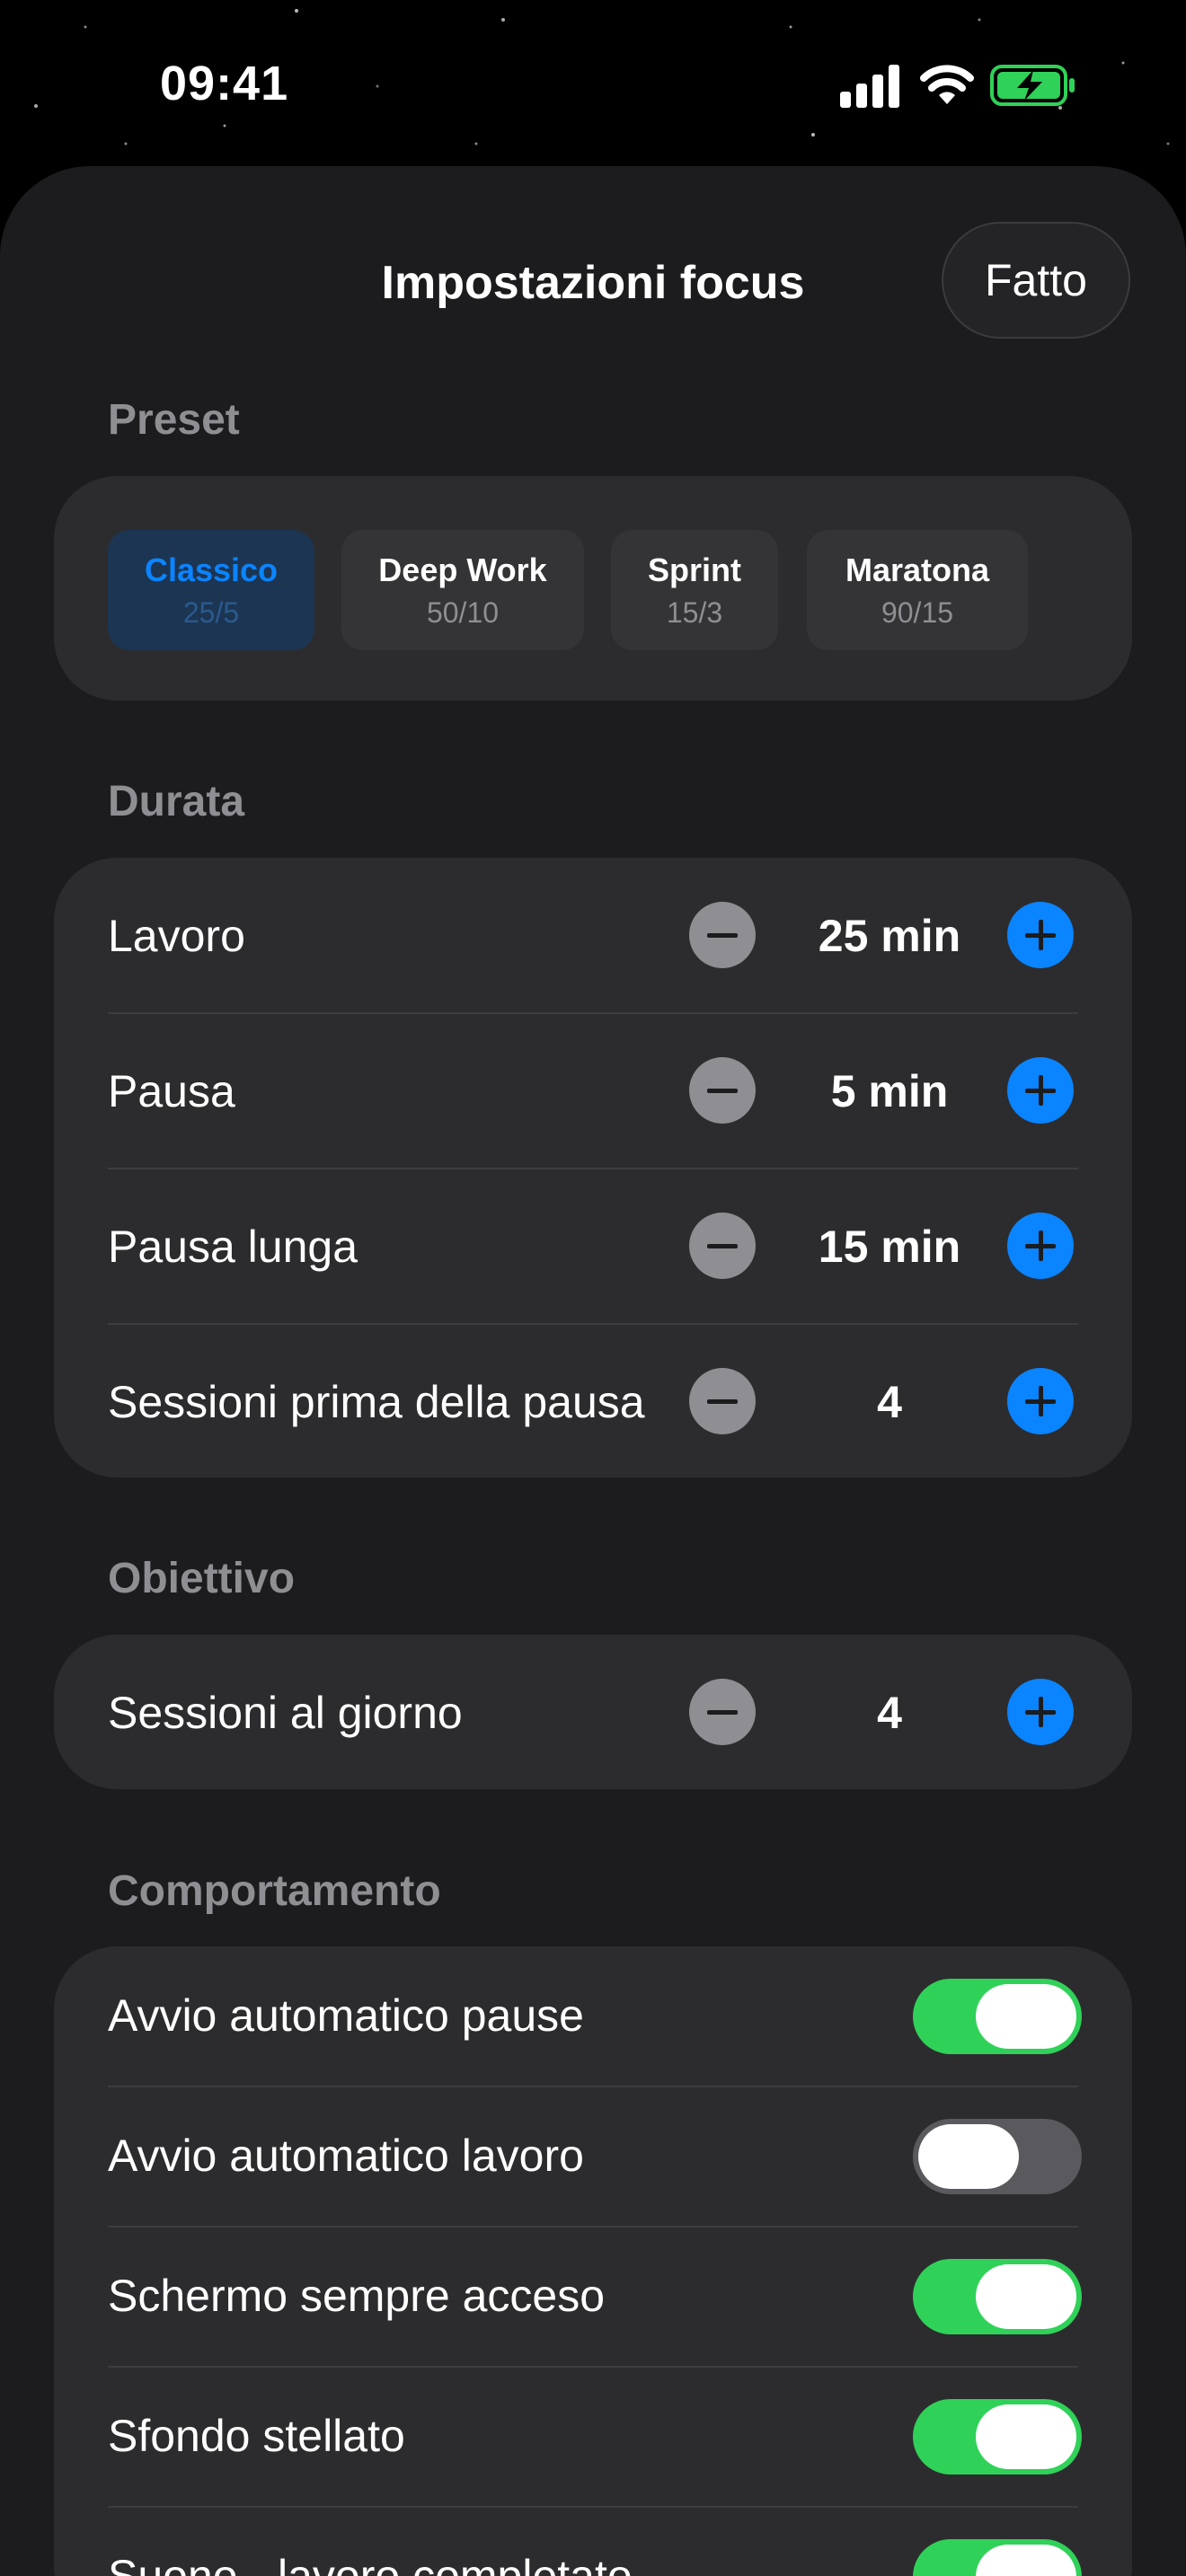  I want to click on row-label: Sessioni al giorno, so click(285, 1713).